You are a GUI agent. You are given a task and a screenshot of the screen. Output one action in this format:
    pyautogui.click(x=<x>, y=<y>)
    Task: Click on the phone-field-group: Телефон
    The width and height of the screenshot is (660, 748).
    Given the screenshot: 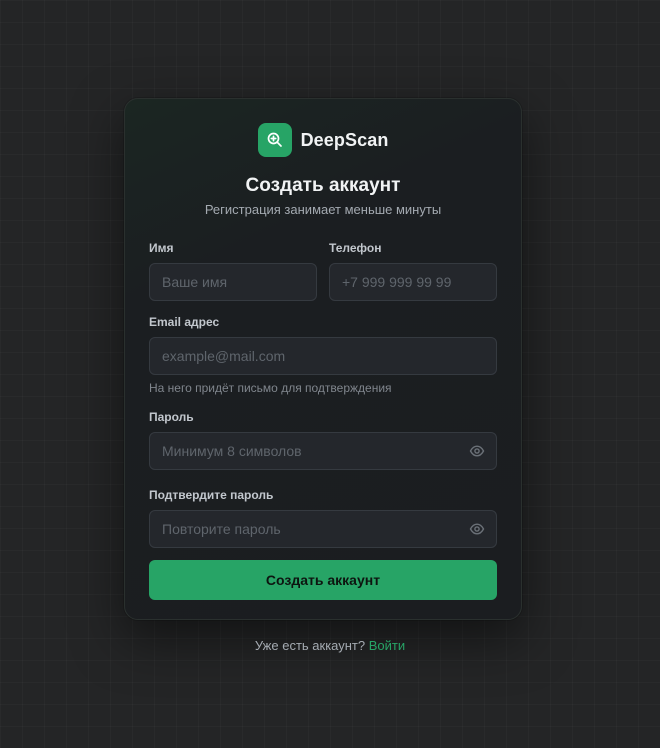 What is the action you would take?
    pyautogui.click(x=413, y=271)
    